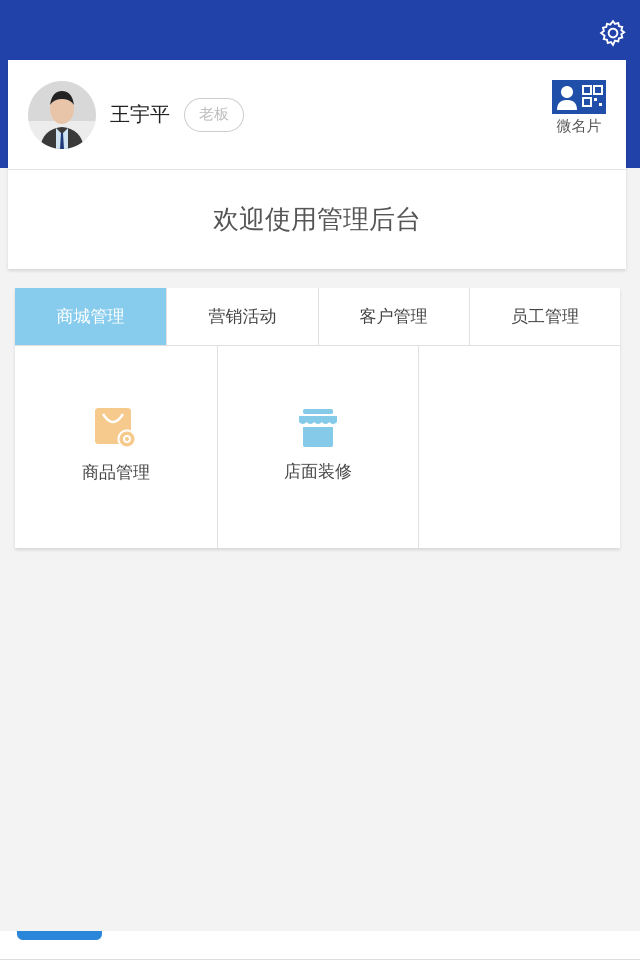 The image size is (640, 960). What do you see at coordinates (393, 316) in the screenshot?
I see `tab: 客户管理` at bounding box center [393, 316].